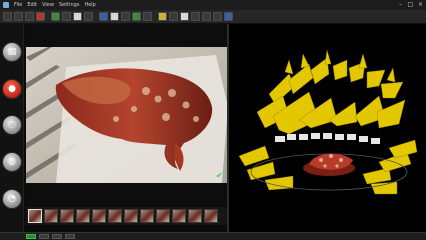  I want to click on texture-icon: ◔, so click(12, 199).